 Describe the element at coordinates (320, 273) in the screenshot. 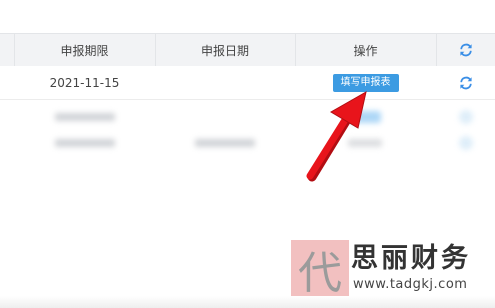

I see `logo-char: 代` at that location.